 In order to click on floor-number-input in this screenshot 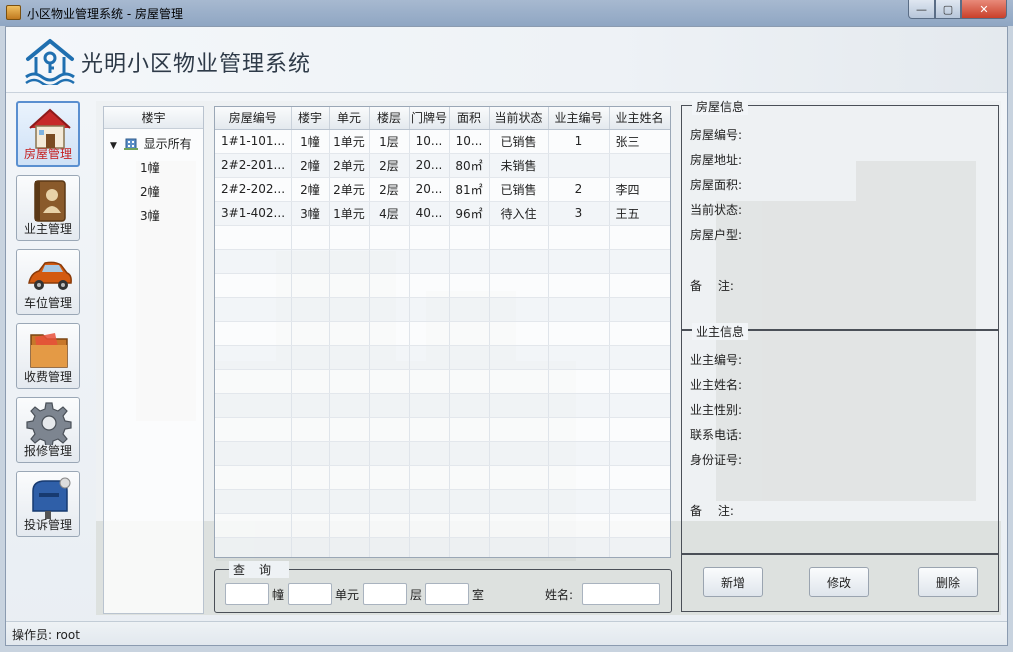, I will do `click(385, 594)`.